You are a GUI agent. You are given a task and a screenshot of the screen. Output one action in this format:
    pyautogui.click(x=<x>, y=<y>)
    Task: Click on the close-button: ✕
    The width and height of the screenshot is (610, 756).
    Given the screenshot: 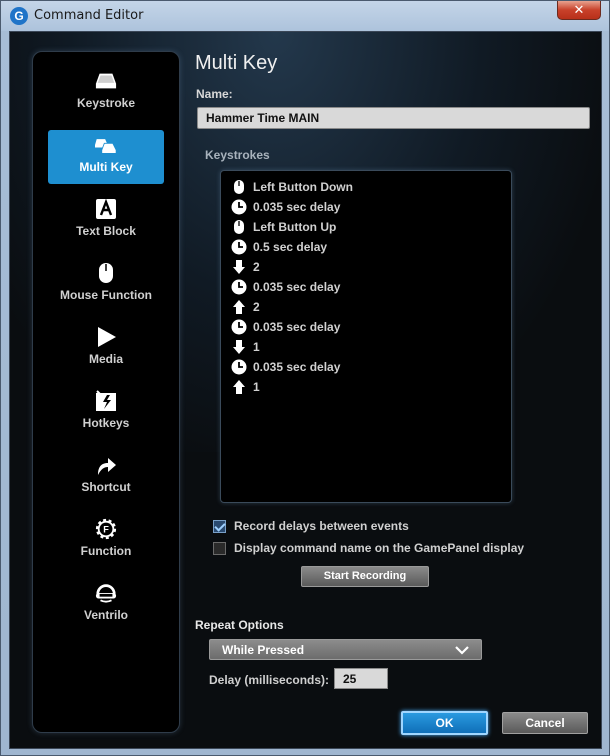 What is the action you would take?
    pyautogui.click(x=579, y=10)
    